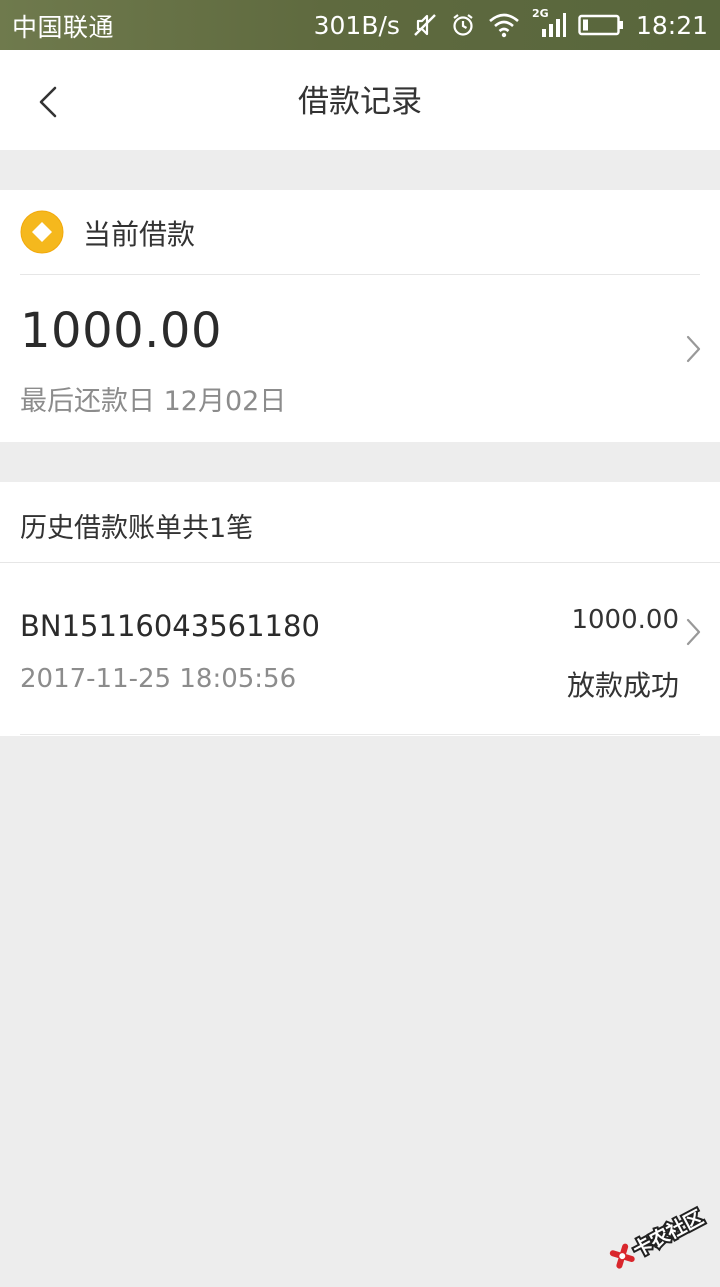  What do you see at coordinates (137, 528) in the screenshot?
I see `history-count-label: 历史借款账单共1笔` at bounding box center [137, 528].